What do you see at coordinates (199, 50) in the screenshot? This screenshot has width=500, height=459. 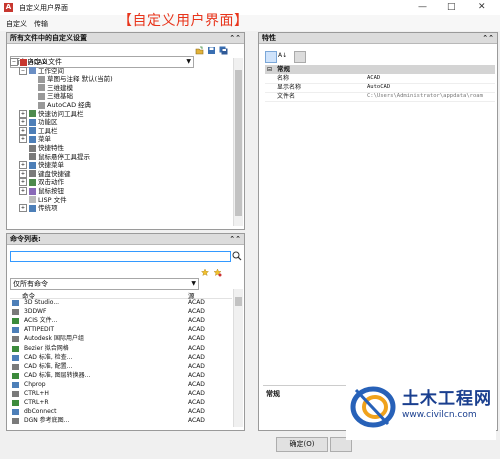 I see `open-file-icon` at bounding box center [199, 50].